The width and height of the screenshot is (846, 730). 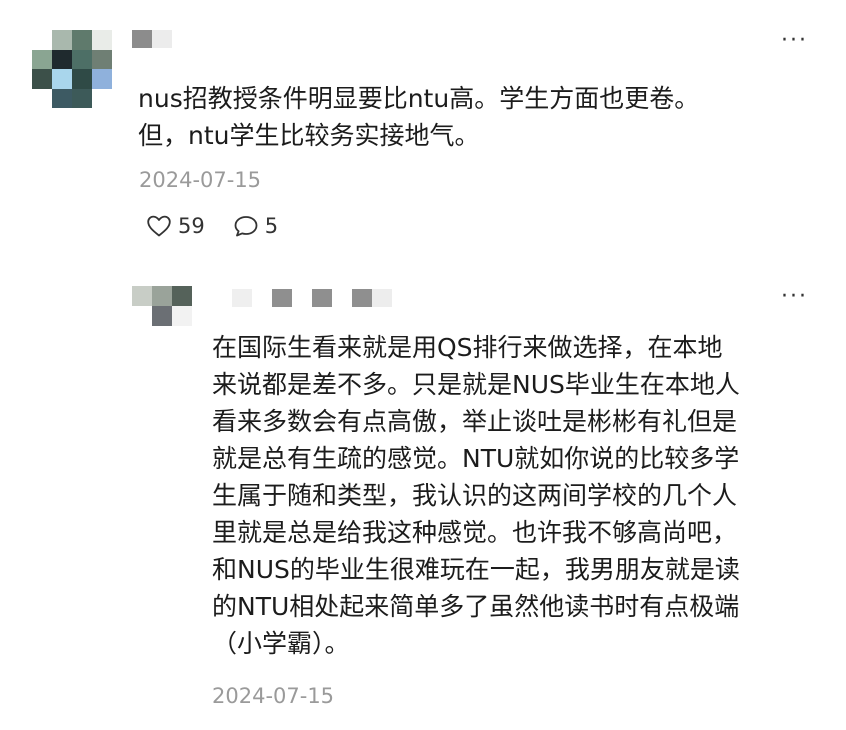 I want to click on reply-masked-username, so click(x=312, y=298).